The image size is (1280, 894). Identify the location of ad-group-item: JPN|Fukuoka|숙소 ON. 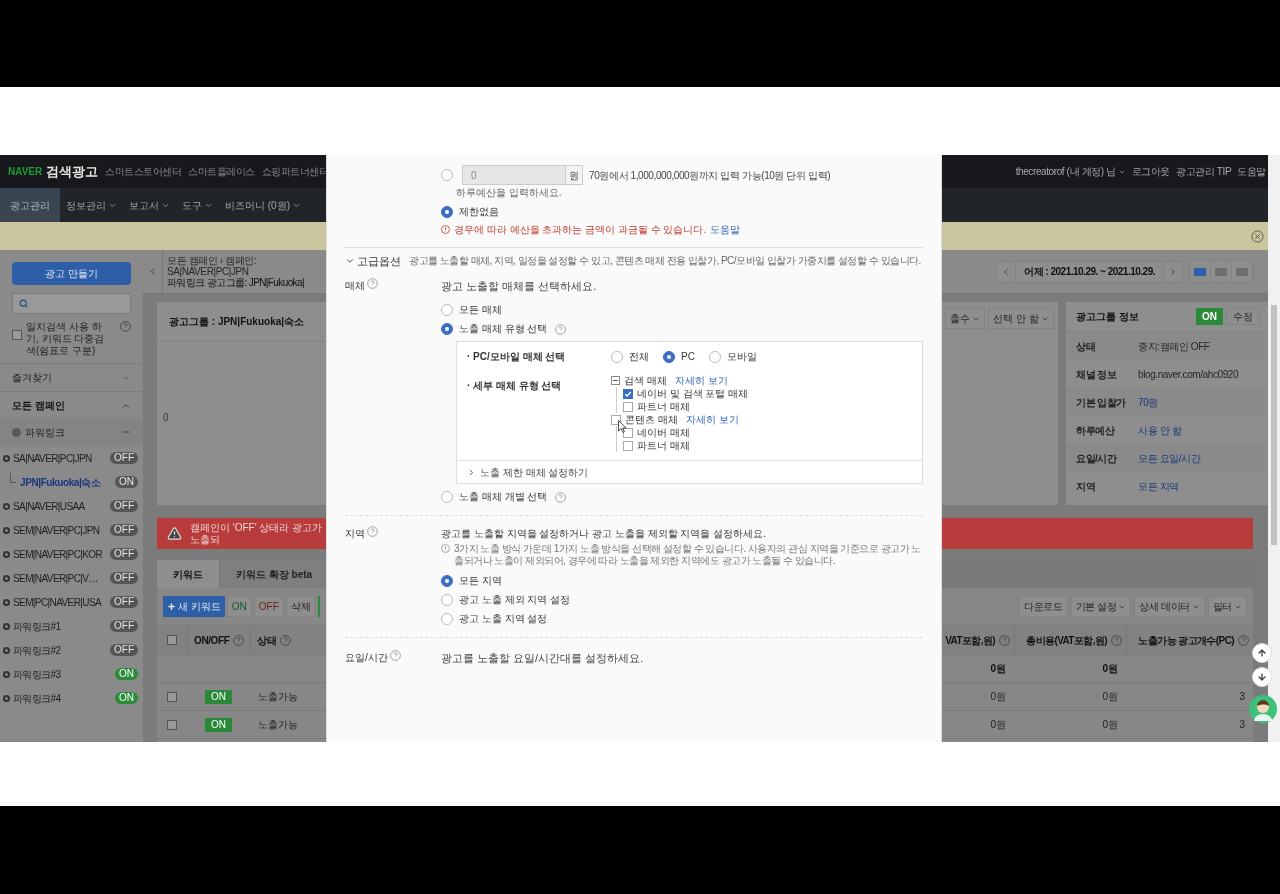
(71, 482).